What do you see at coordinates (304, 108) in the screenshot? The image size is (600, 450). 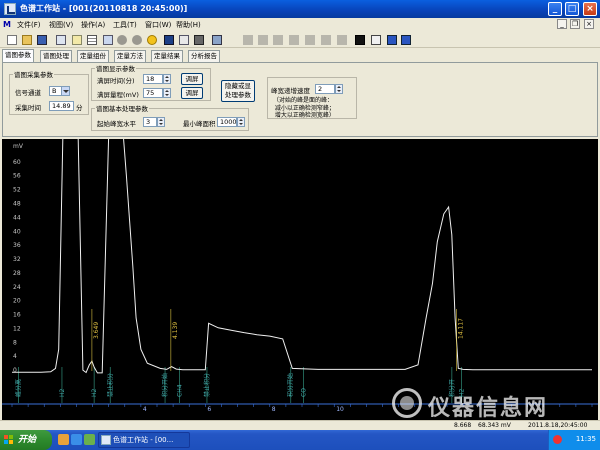 I see `peak-width-hint: （对始的峰是面的峰： 减小以正确检测窄峰； 增大以正确检测宽峰）` at bounding box center [304, 108].